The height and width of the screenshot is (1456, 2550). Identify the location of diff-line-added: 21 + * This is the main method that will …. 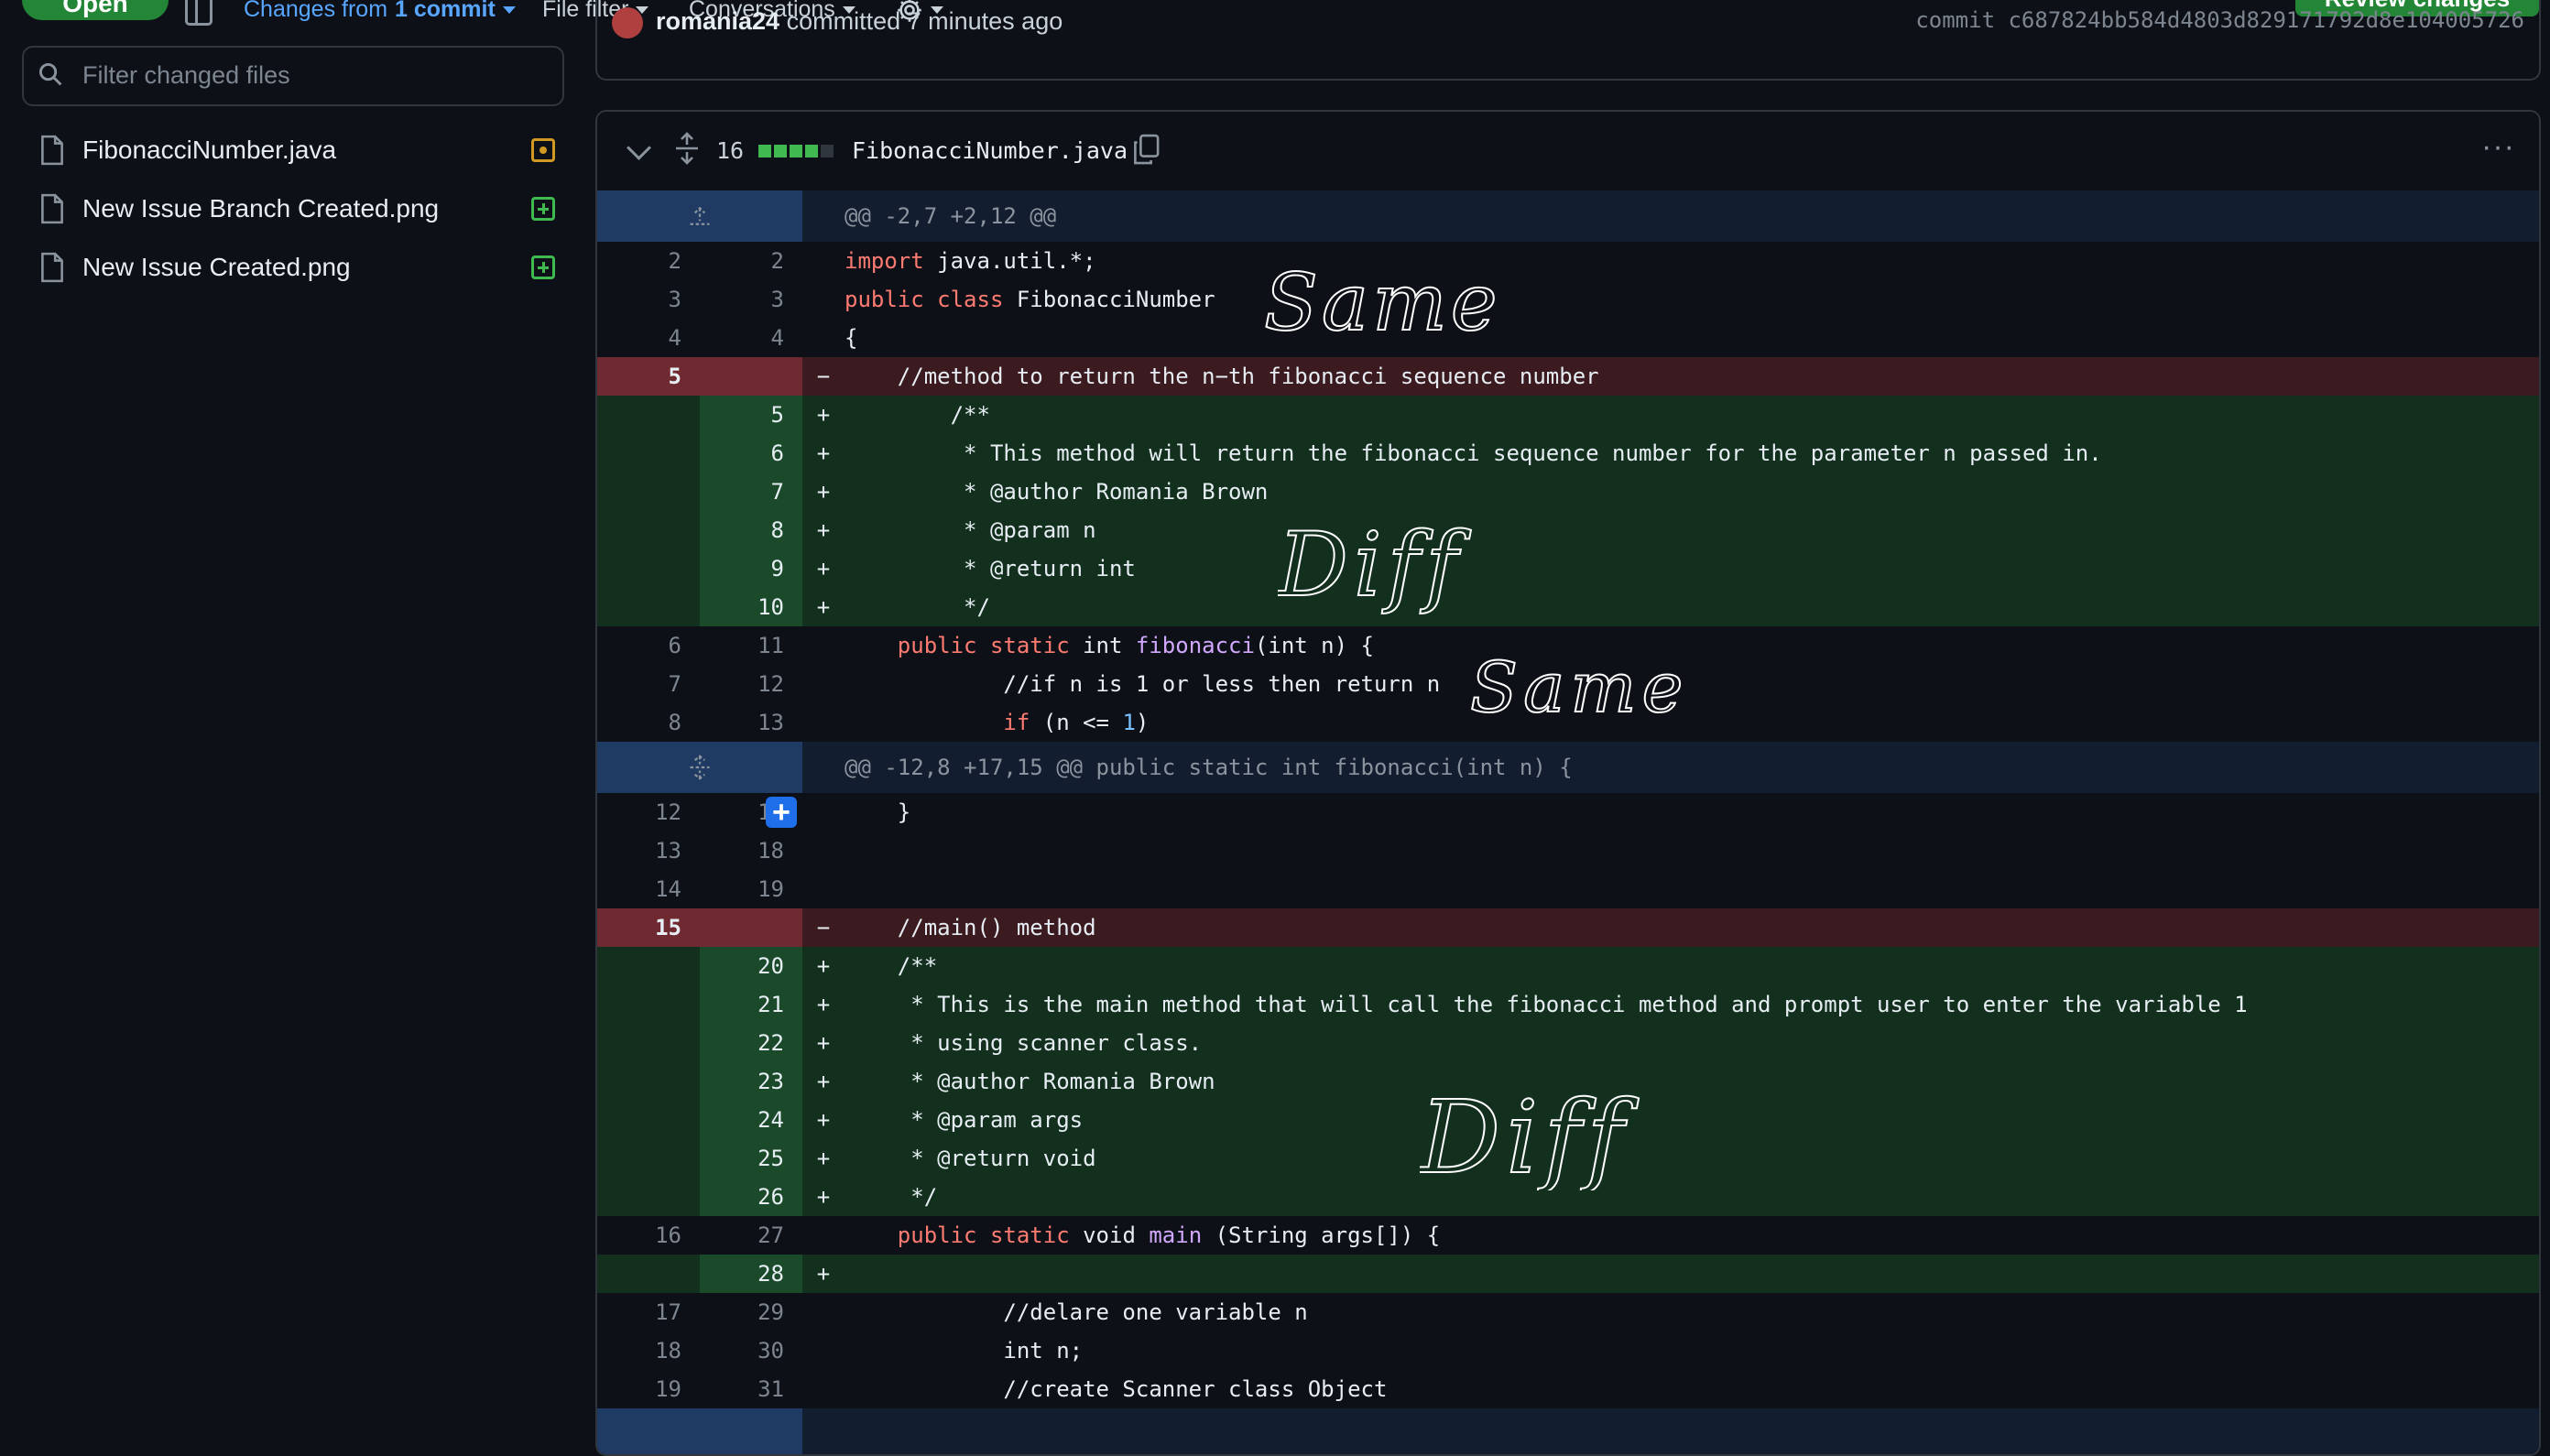
(1568, 1004).